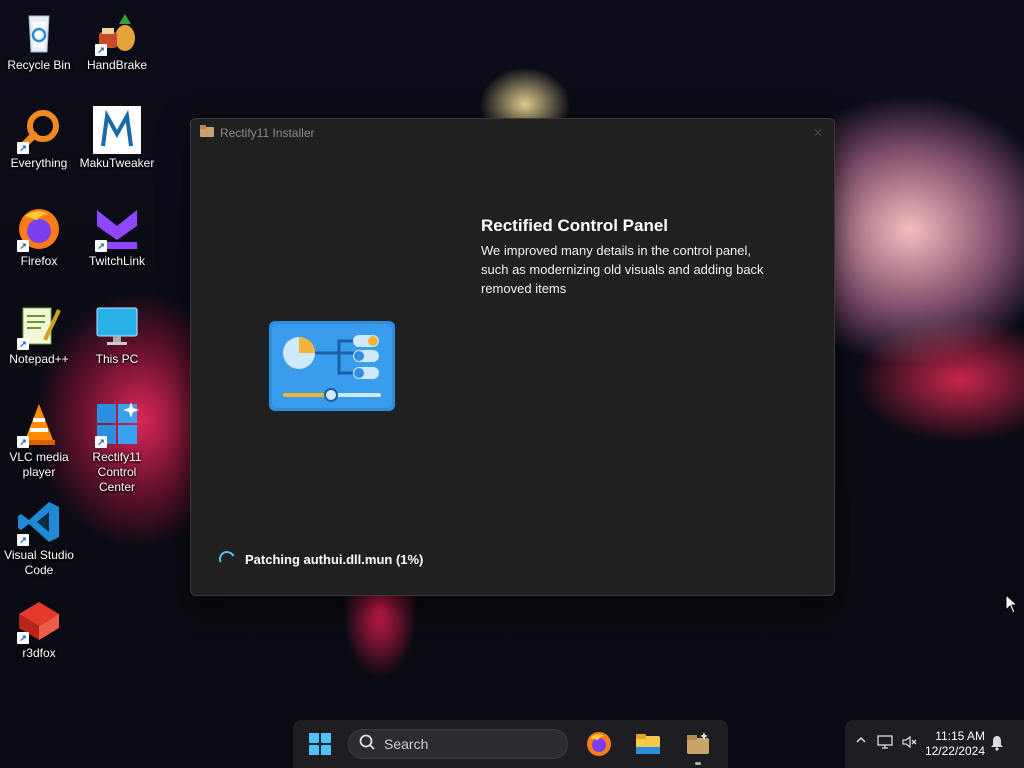 The height and width of the screenshot is (768, 1024). I want to click on handbrake-icon: ↗, so click(117, 32).